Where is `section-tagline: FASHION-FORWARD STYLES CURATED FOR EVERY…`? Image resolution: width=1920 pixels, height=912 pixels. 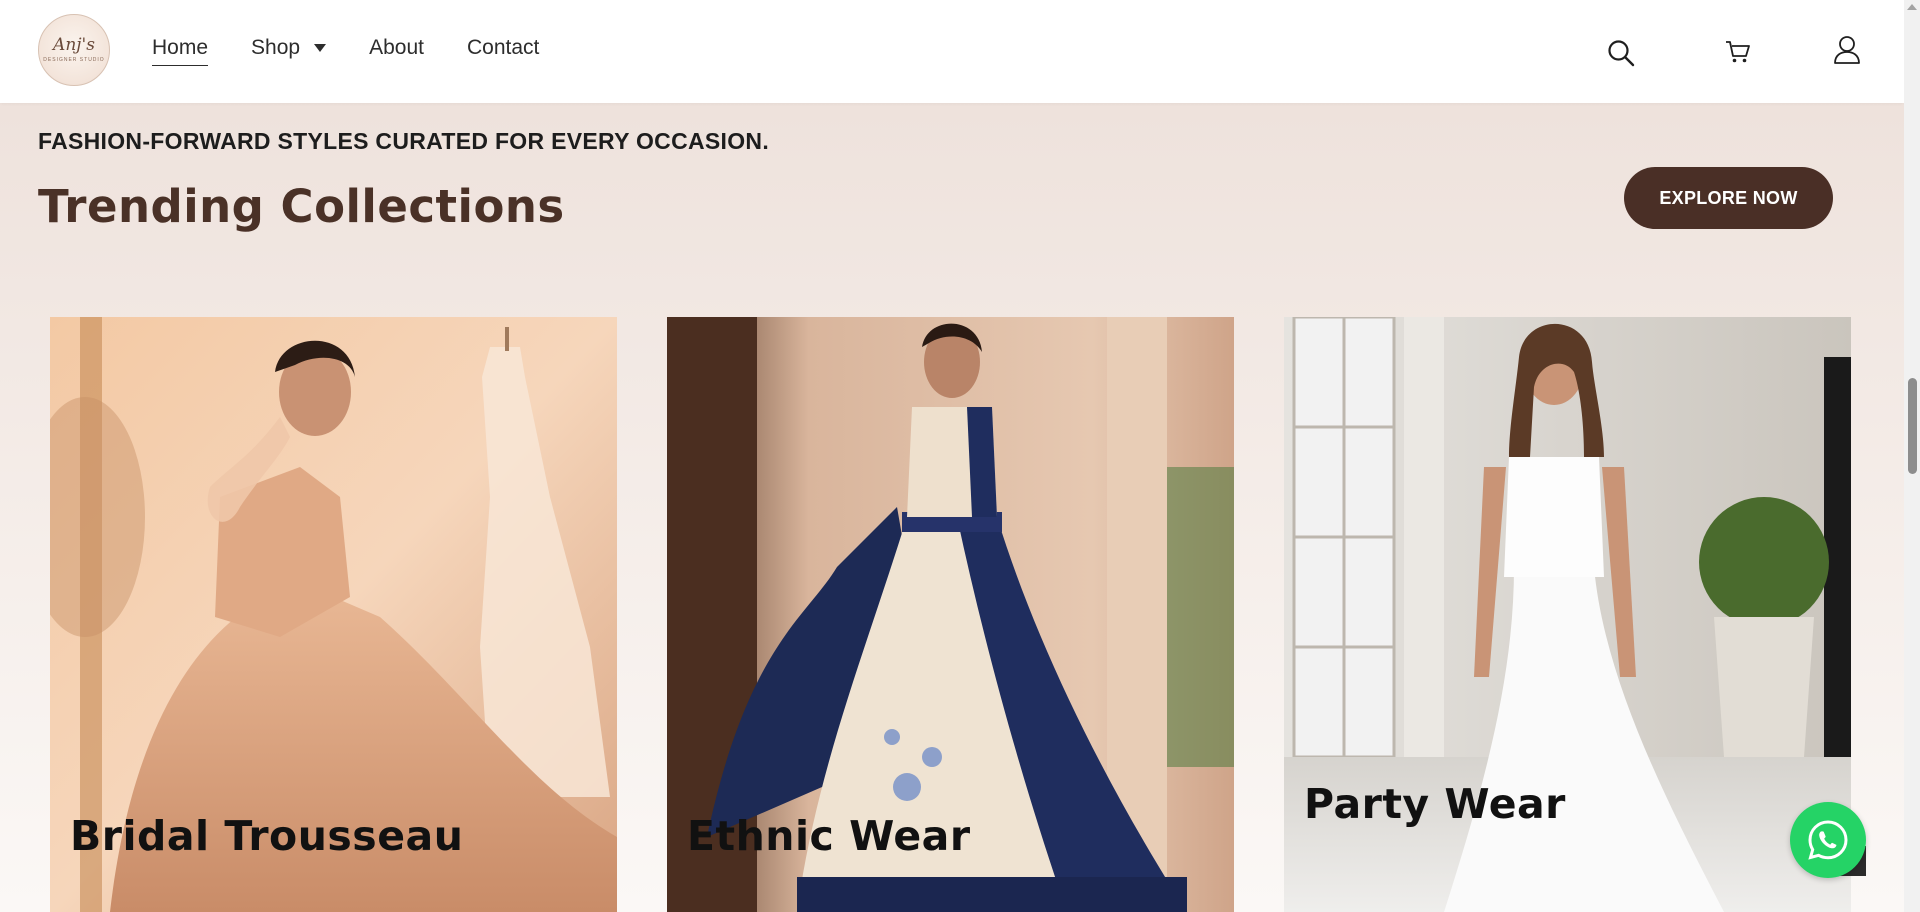
section-tagline: FASHION-FORWARD STYLES CURATED FOR EVERY… is located at coordinates (404, 141).